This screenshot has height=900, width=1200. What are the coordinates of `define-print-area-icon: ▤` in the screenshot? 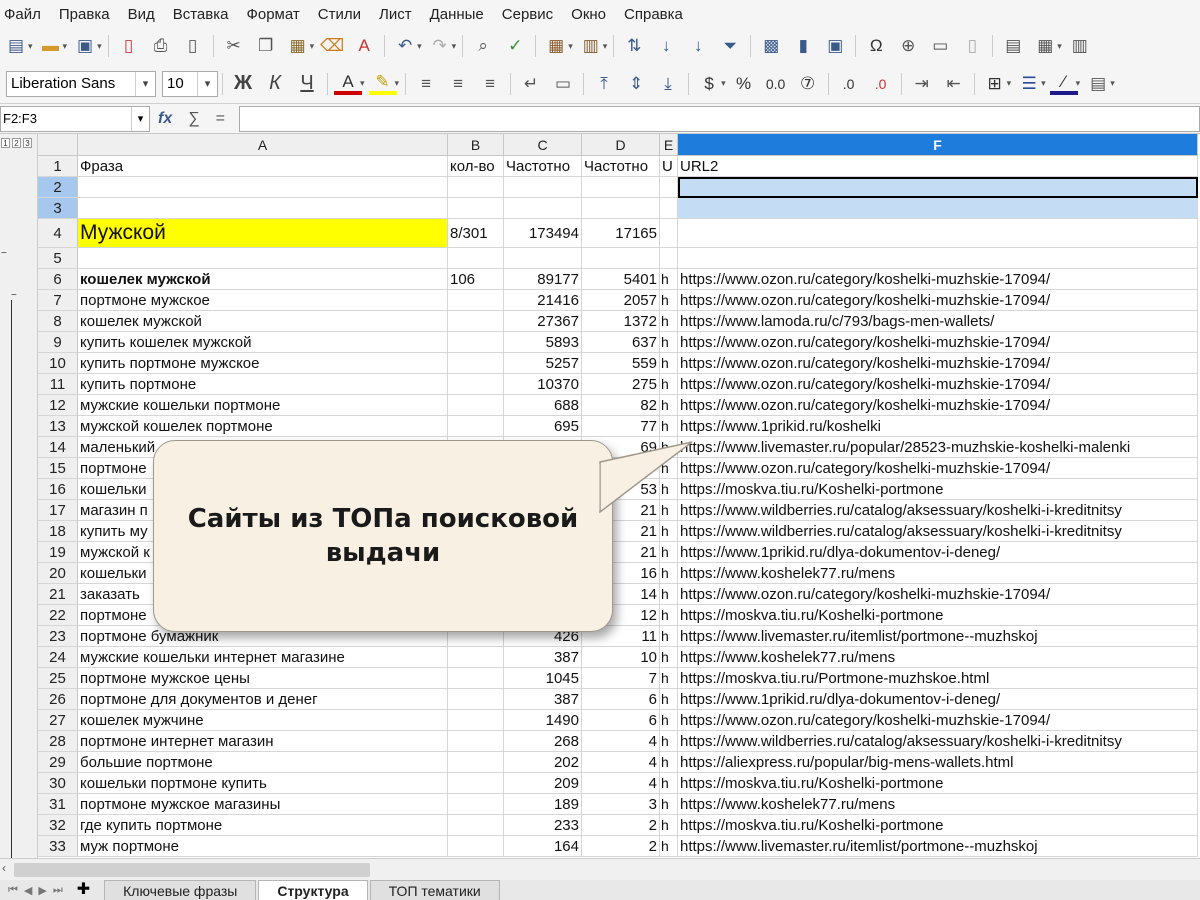 It's located at (1013, 46).